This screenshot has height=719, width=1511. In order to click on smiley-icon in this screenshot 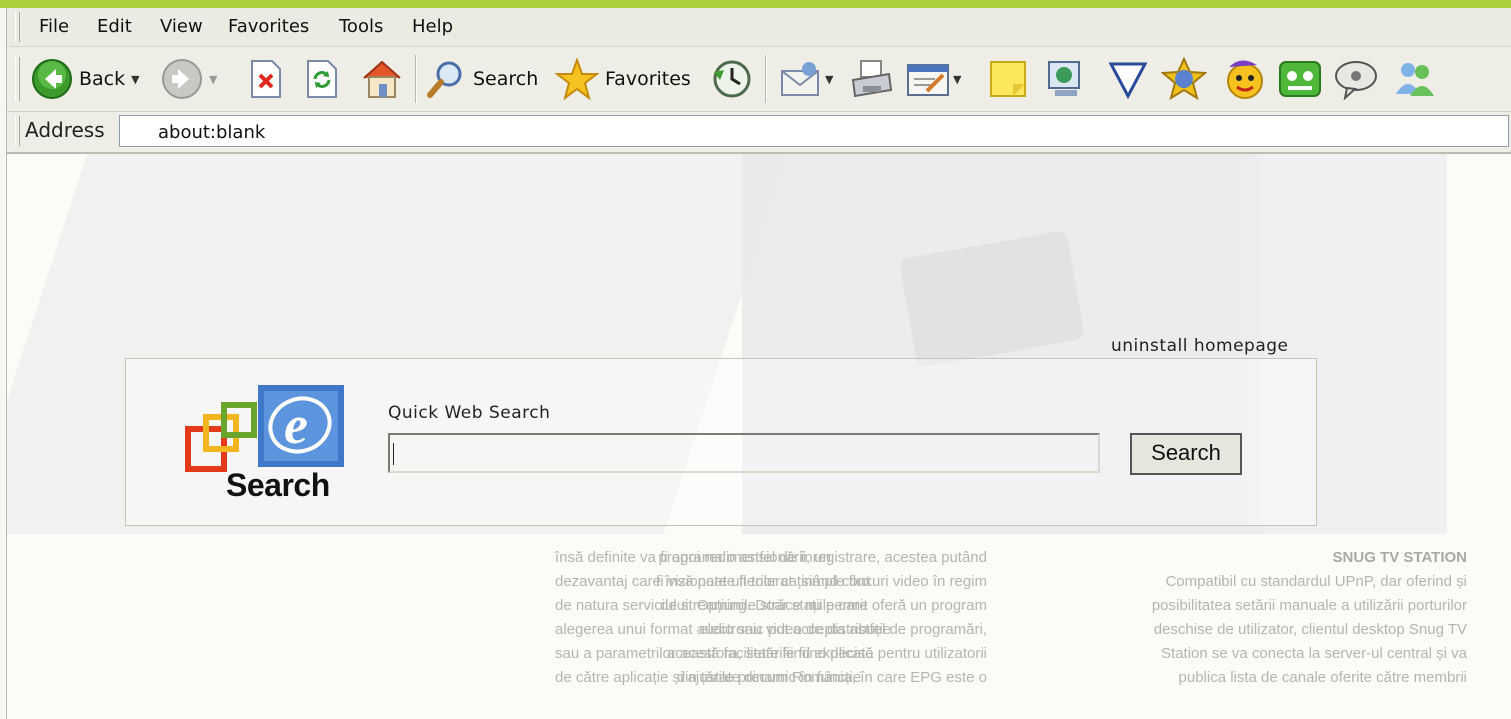, I will do `click(1184, 79)`.